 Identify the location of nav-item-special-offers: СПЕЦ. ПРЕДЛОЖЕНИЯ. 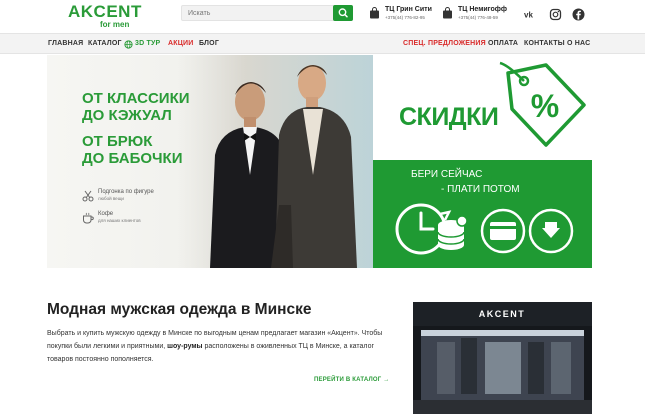
(444, 43).